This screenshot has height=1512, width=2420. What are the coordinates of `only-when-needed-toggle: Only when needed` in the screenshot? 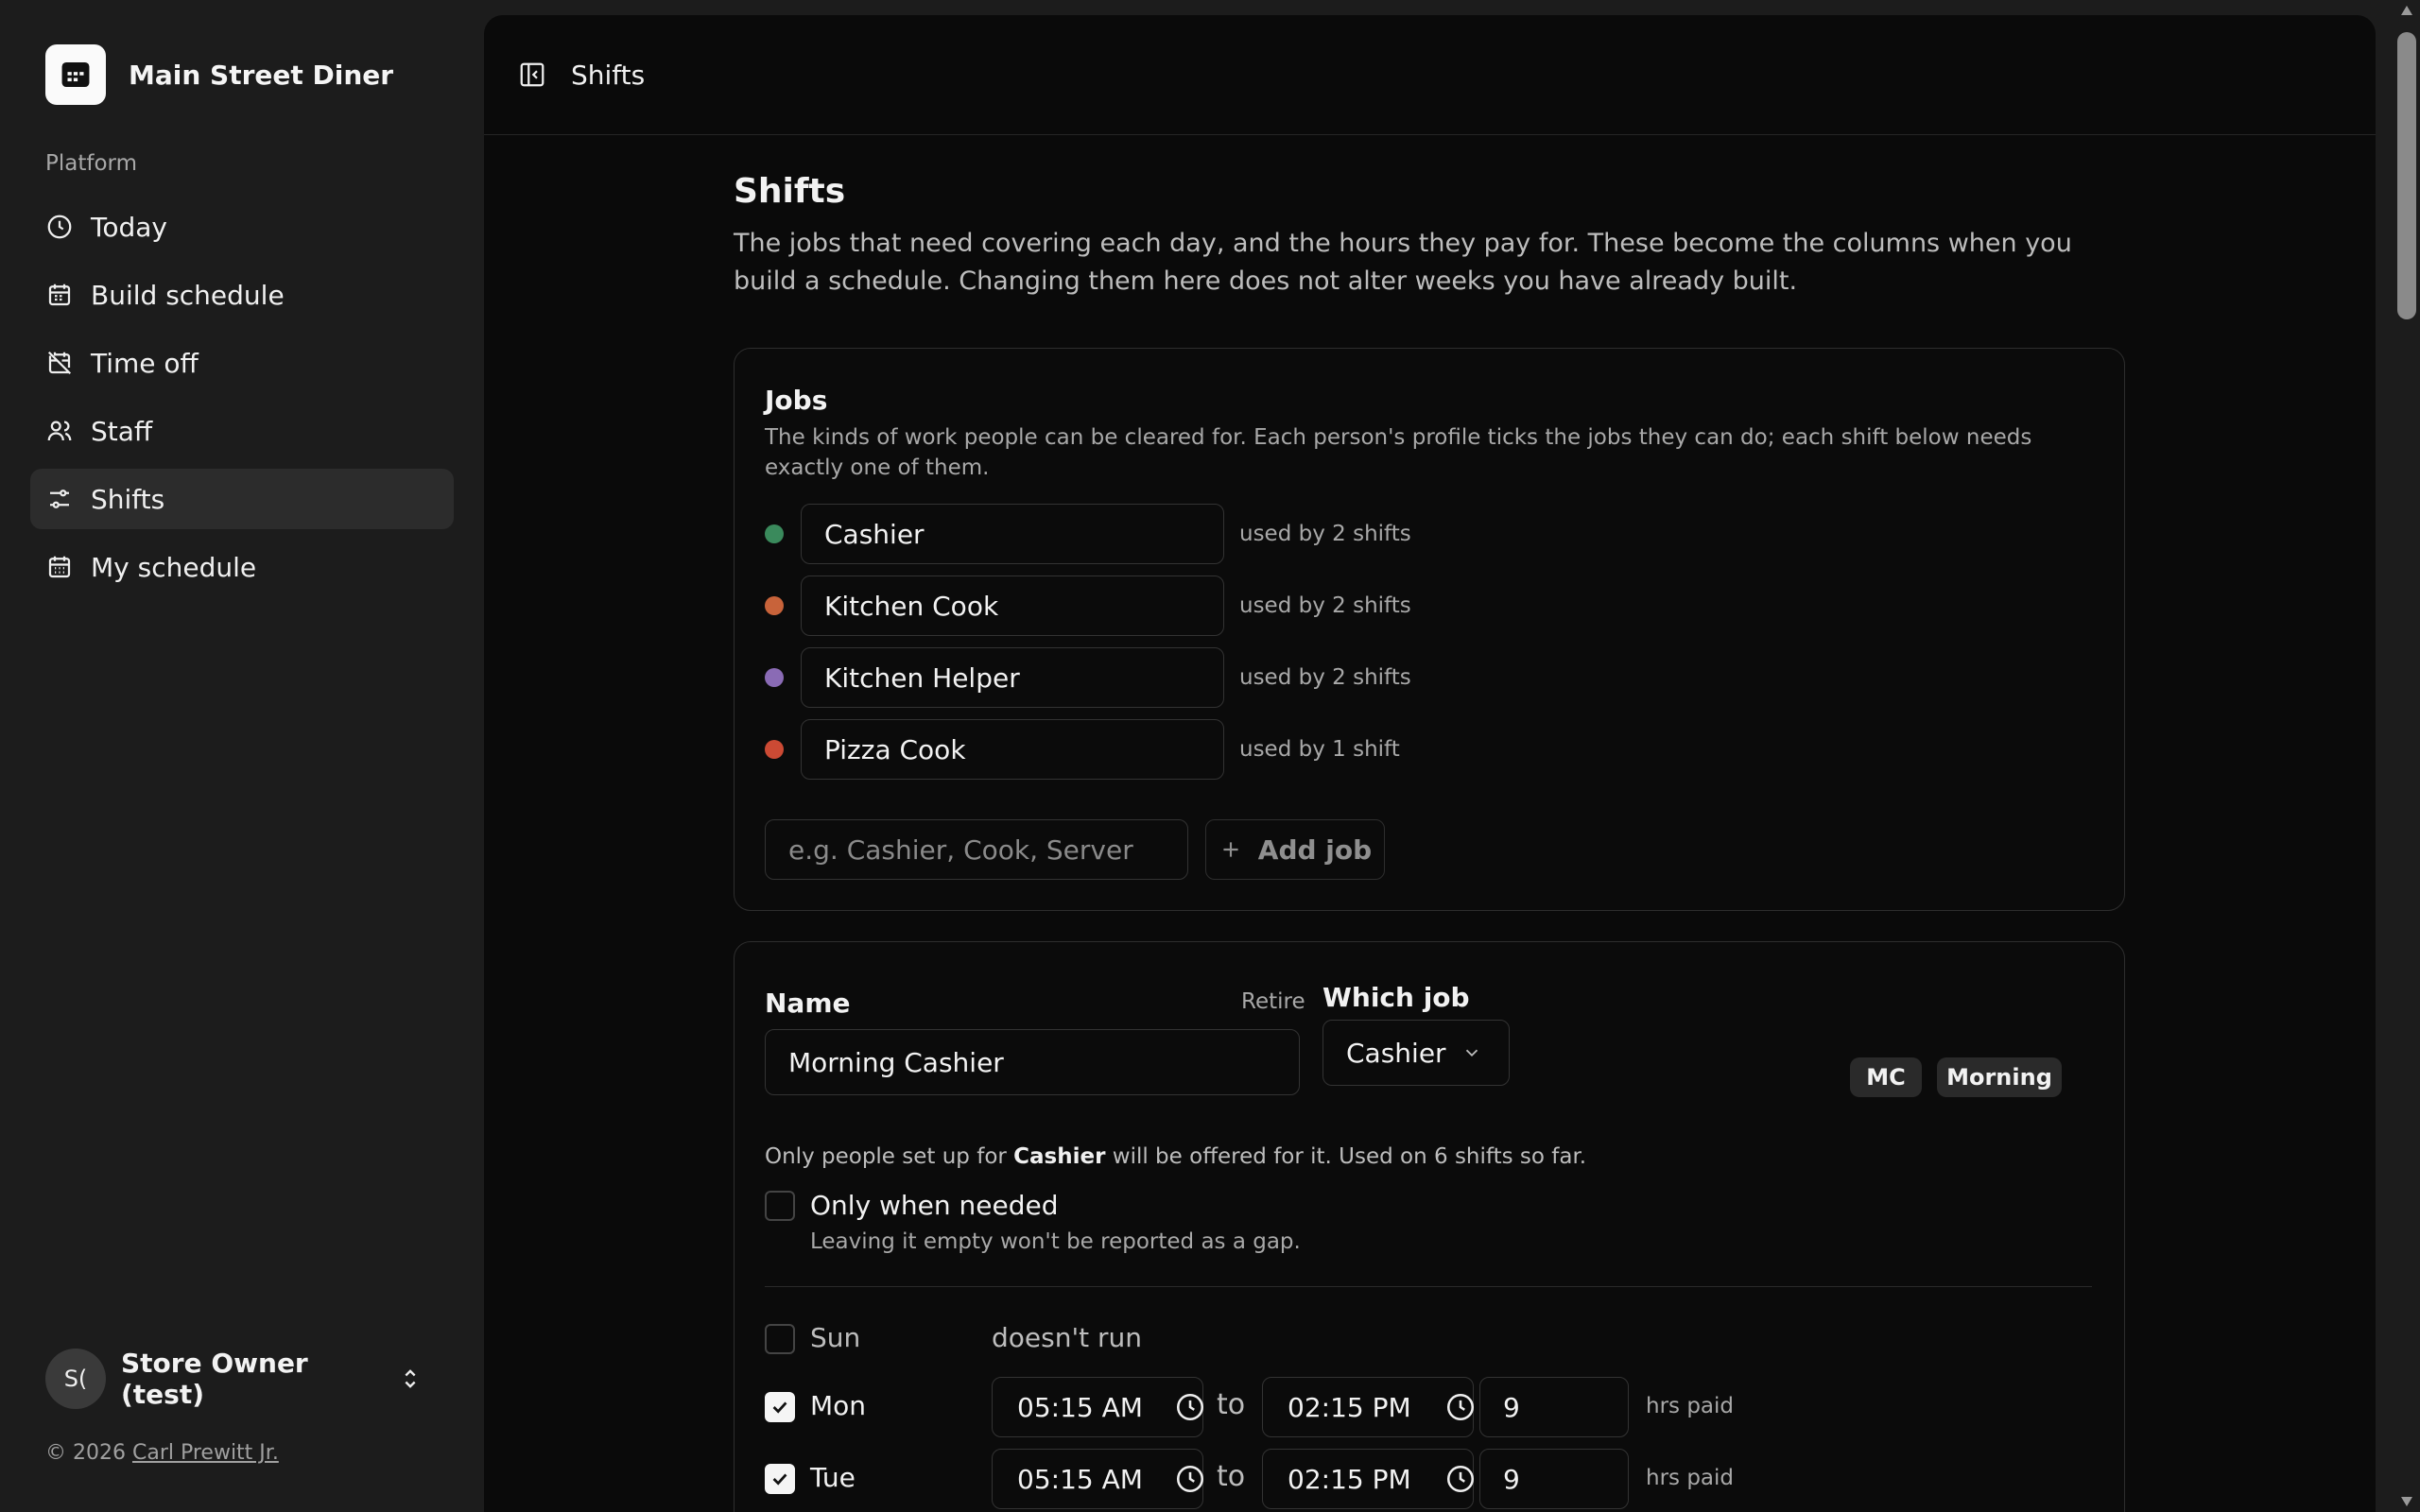 It's located at (912, 1205).